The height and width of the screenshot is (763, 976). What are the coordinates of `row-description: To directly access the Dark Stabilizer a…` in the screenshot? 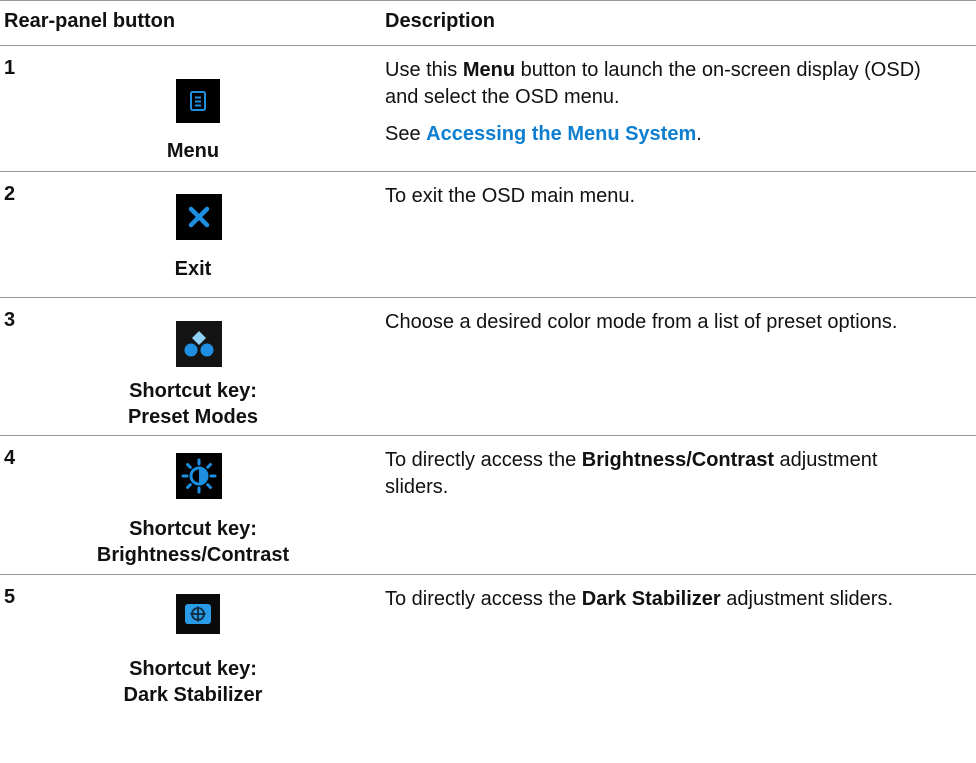 It's located at (665, 599).